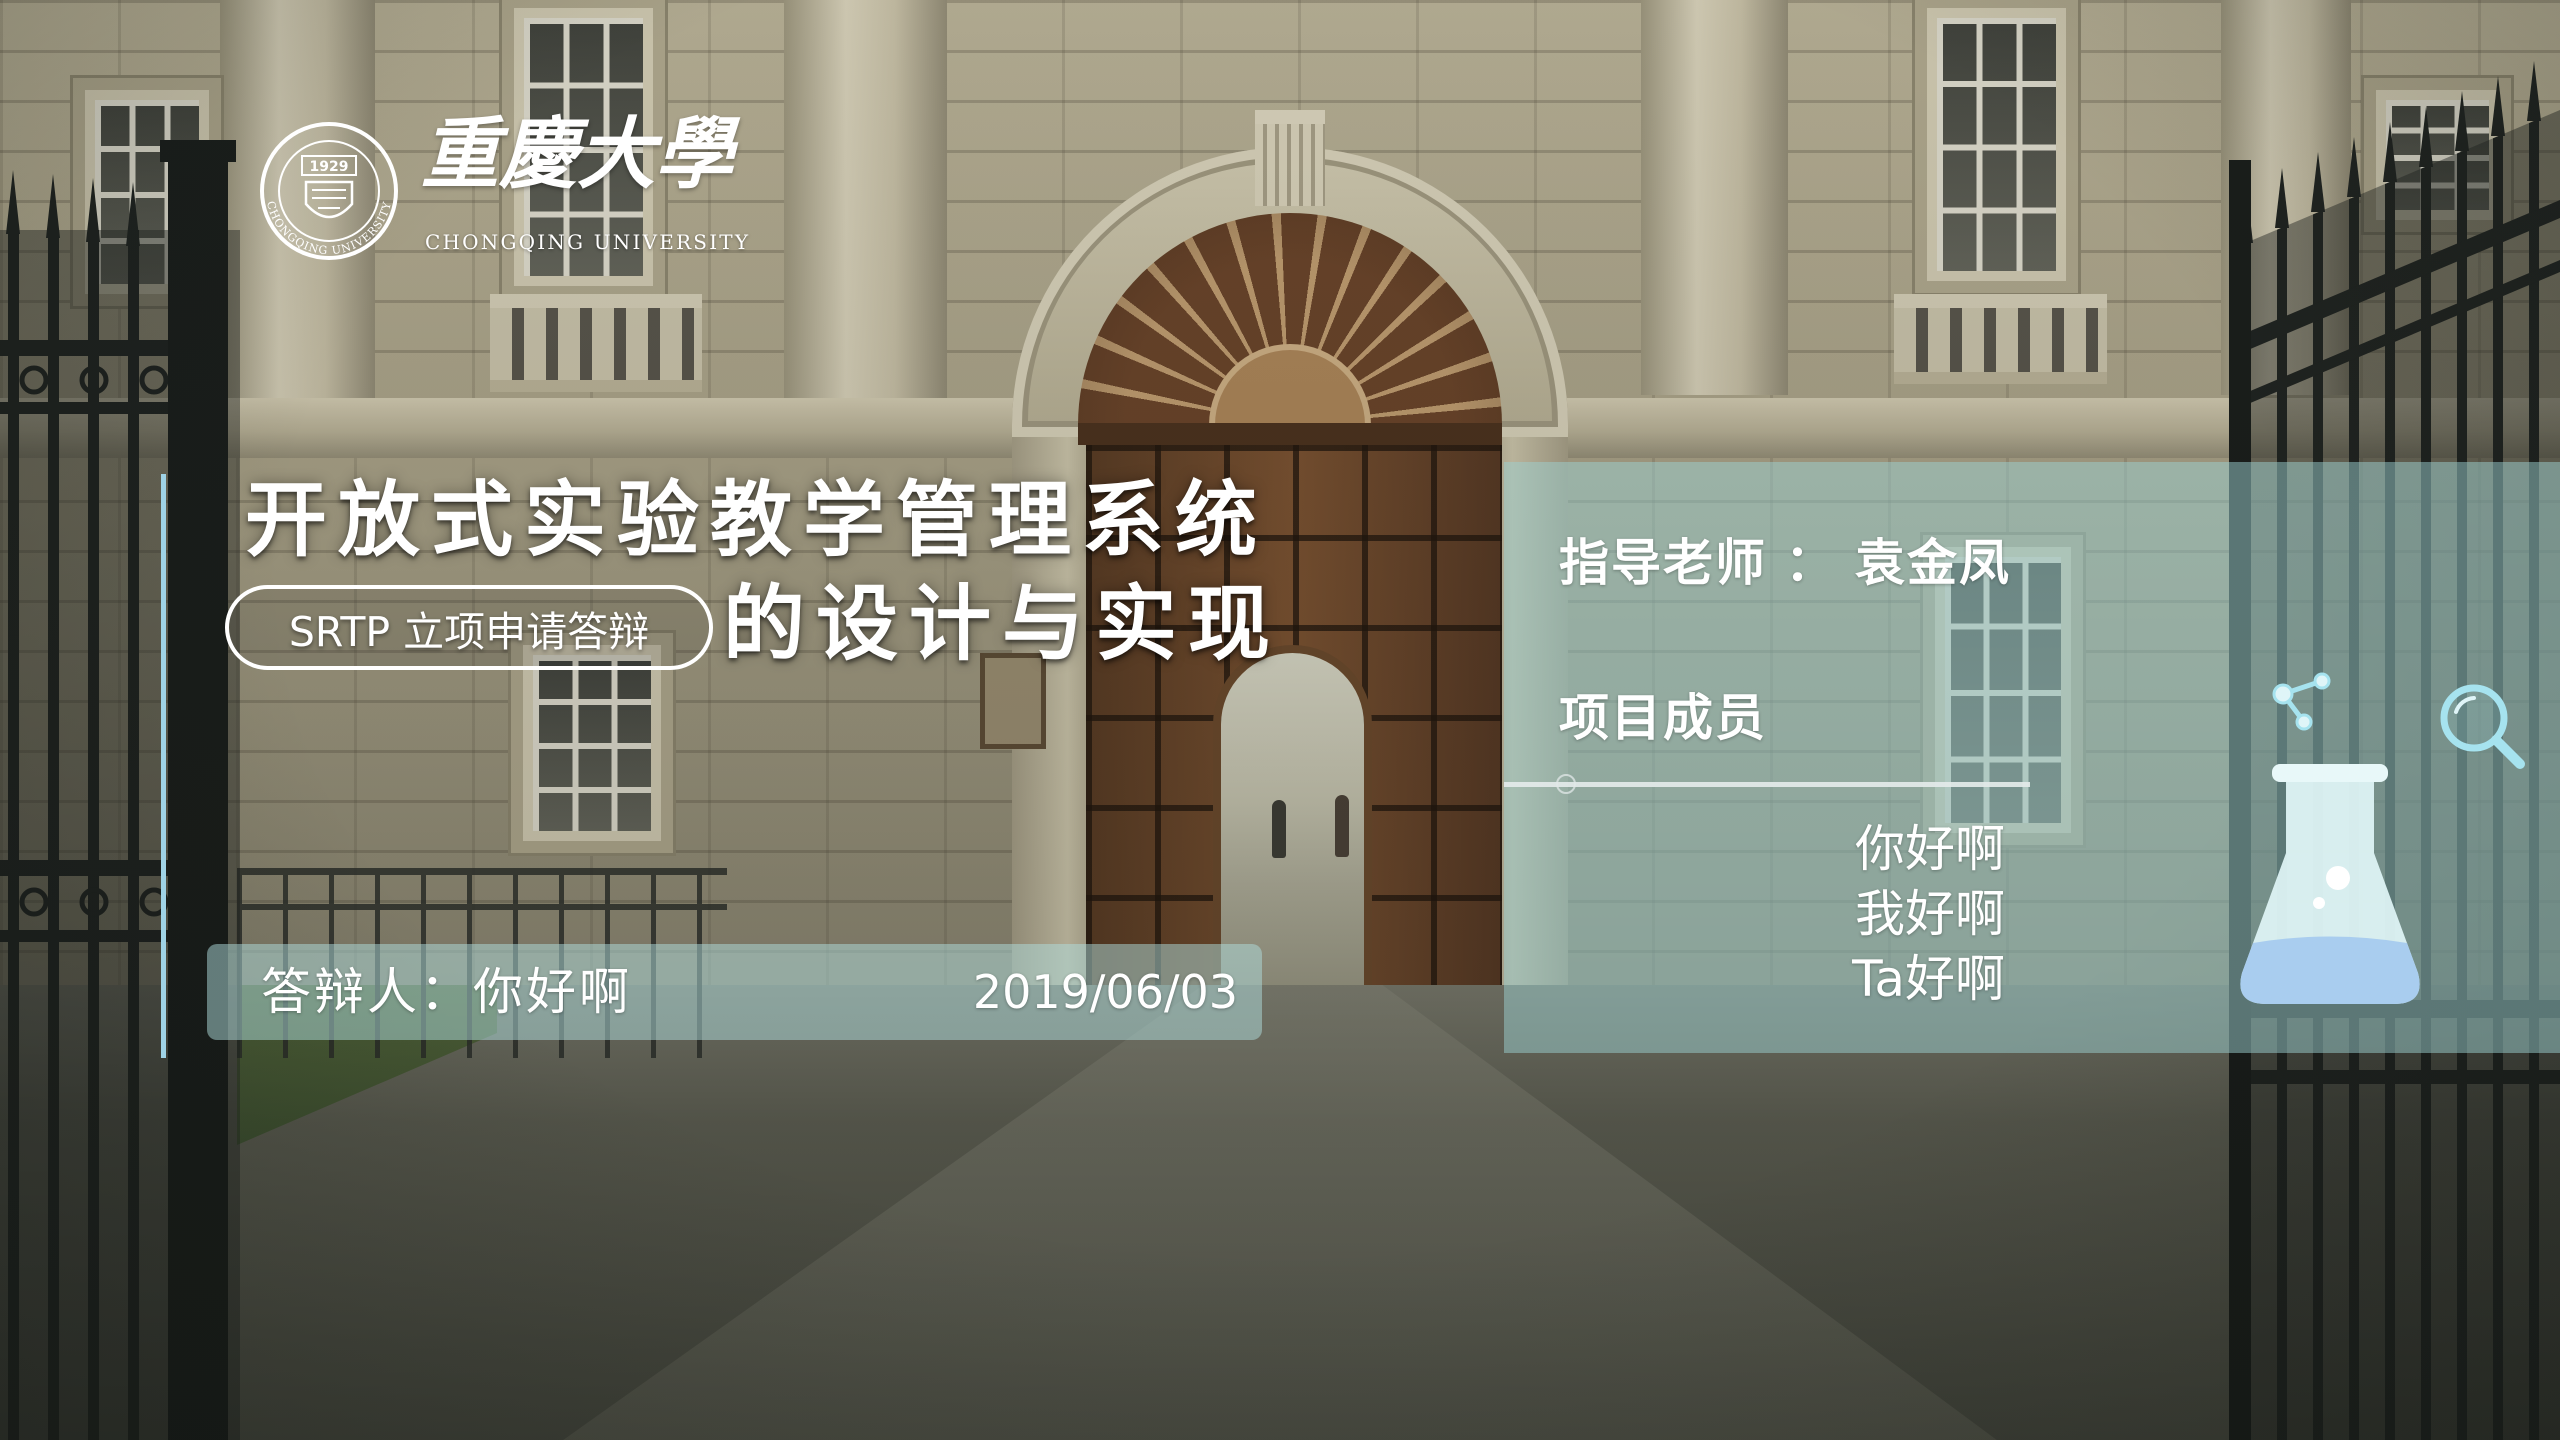 The width and height of the screenshot is (2560, 1440). I want to click on member-name: 你好啊, so click(1930, 849).